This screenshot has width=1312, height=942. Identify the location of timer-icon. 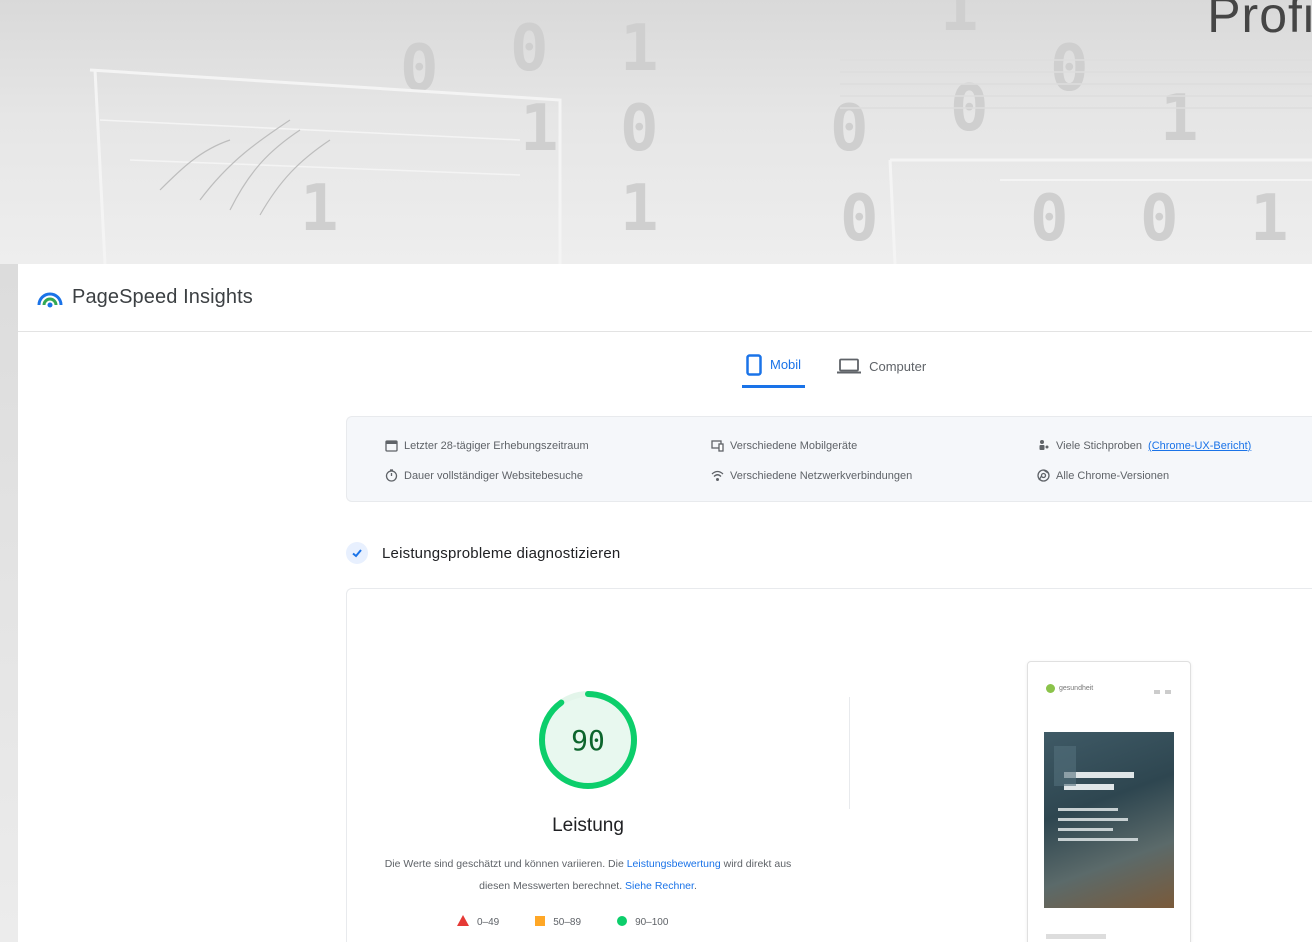
(391, 475).